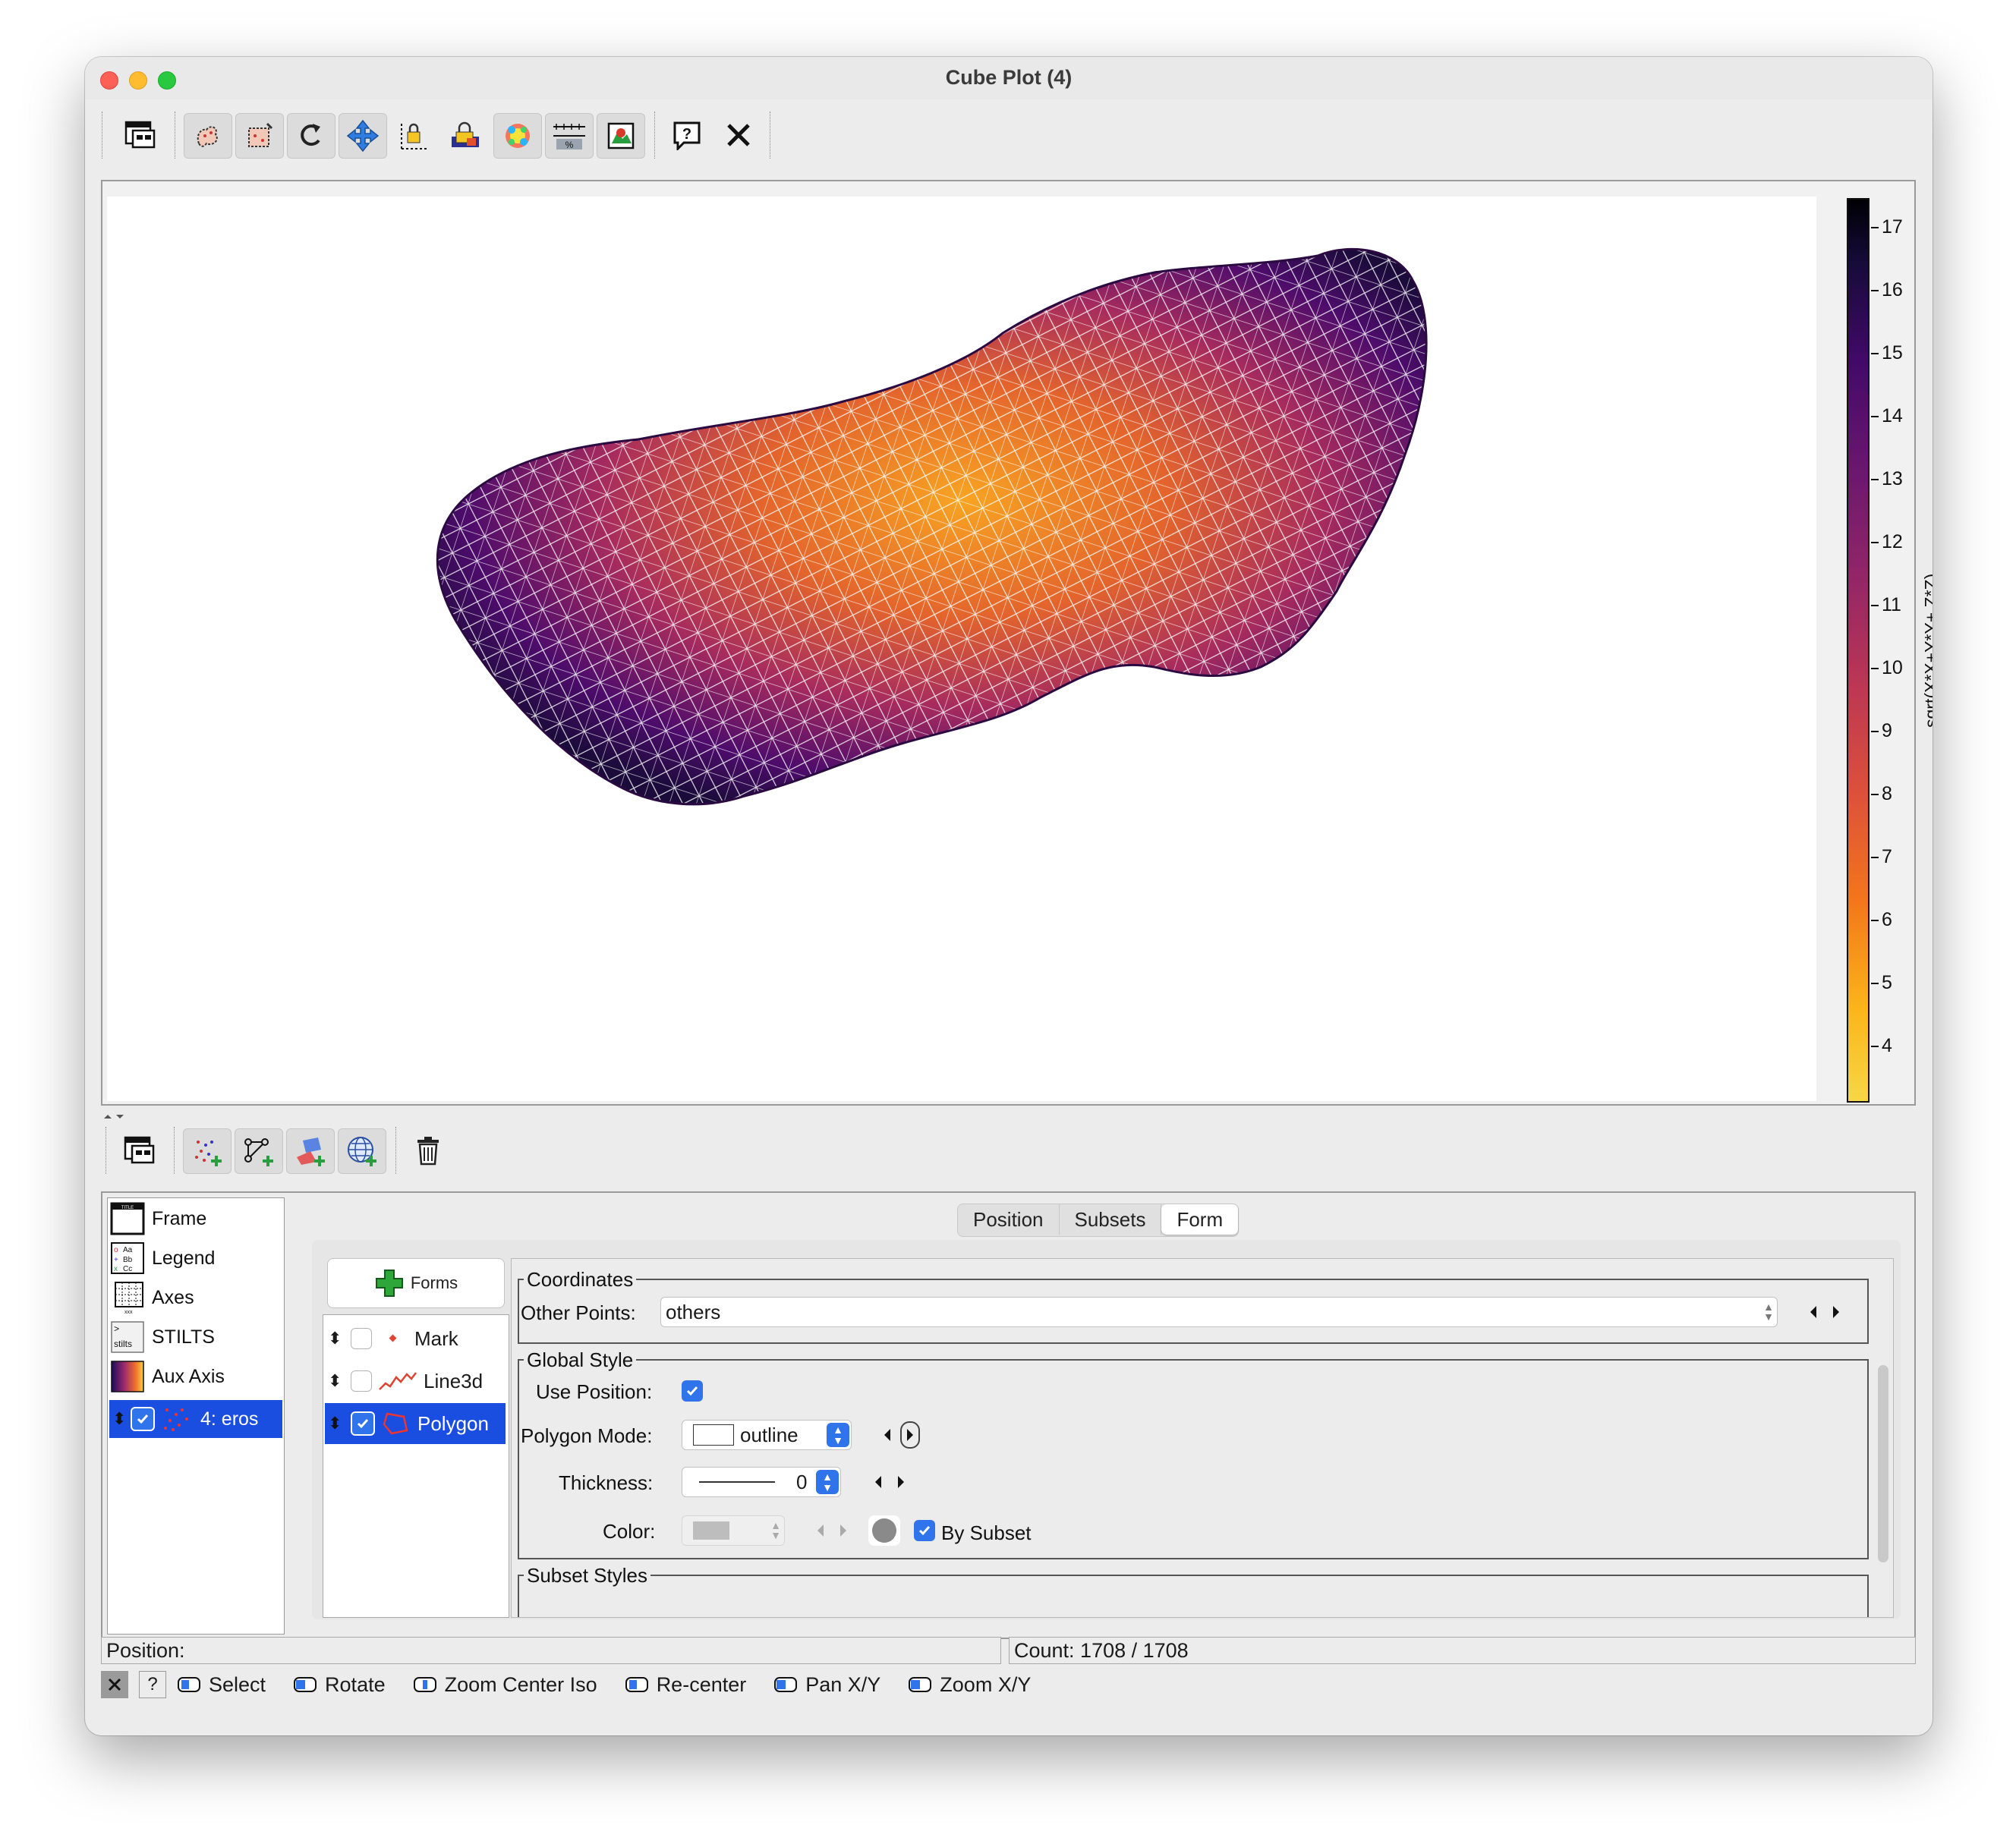 The width and height of the screenshot is (2016, 1847). I want to click on mouse-hint-label: Pan X/Y, so click(843, 1684).